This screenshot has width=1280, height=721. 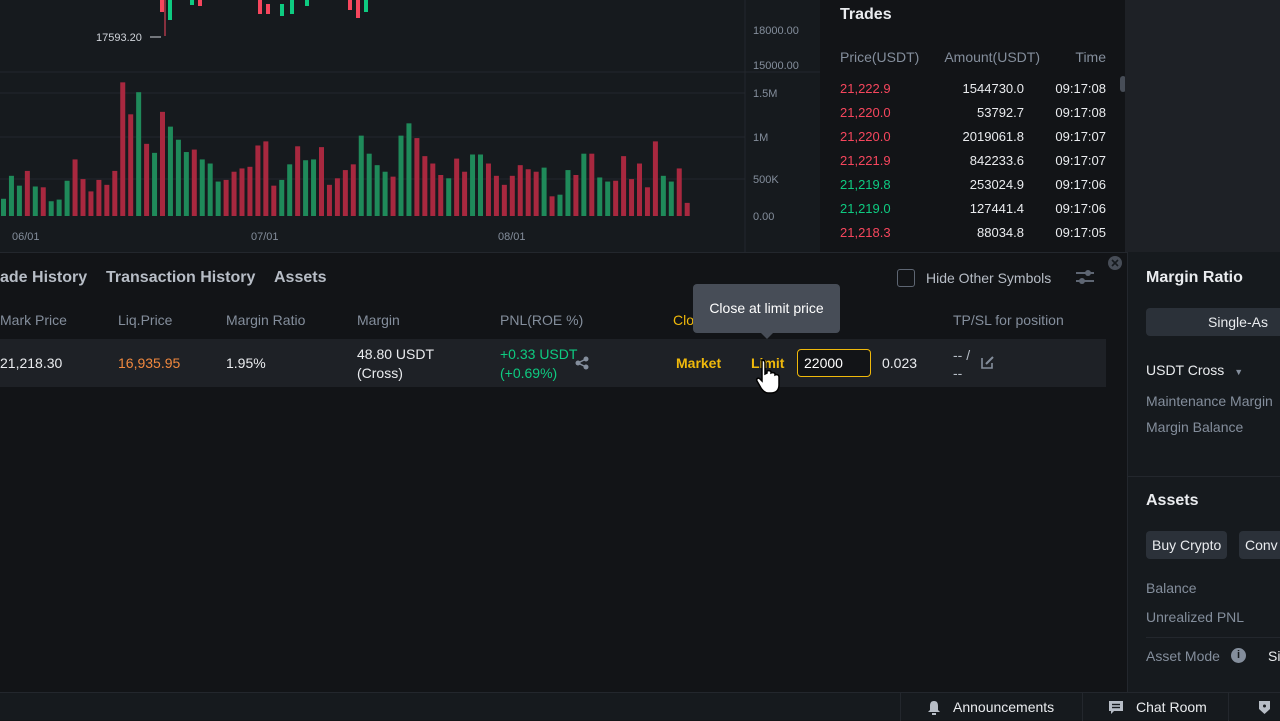 I want to click on tpsl-value-2: --, so click(x=958, y=373).